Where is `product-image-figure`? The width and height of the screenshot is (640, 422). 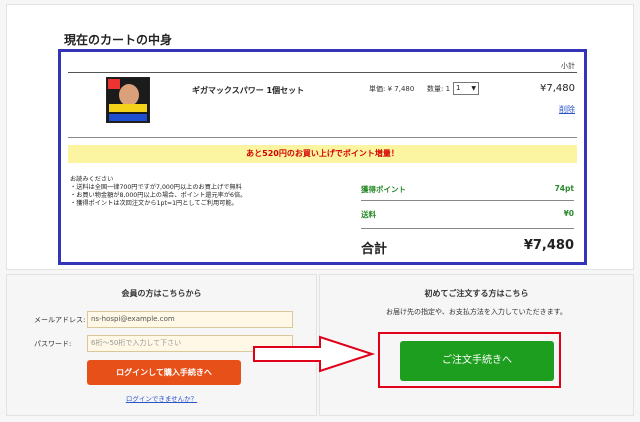 product-image-figure is located at coordinates (129, 95).